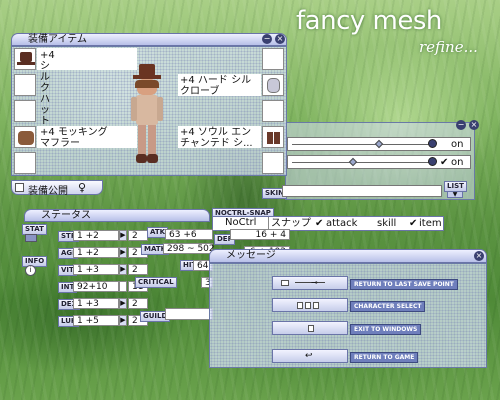  Describe the element at coordinates (123, 286) in the screenshot. I see `stat-up-arrow` at that location.